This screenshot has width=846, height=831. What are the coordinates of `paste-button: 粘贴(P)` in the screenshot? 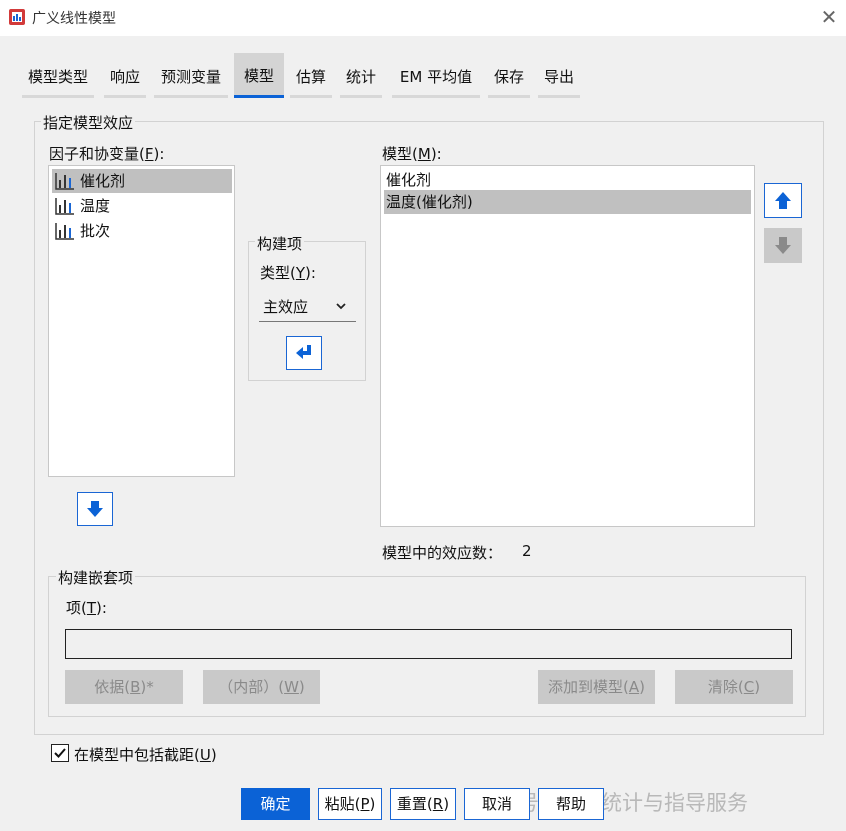 It's located at (350, 804).